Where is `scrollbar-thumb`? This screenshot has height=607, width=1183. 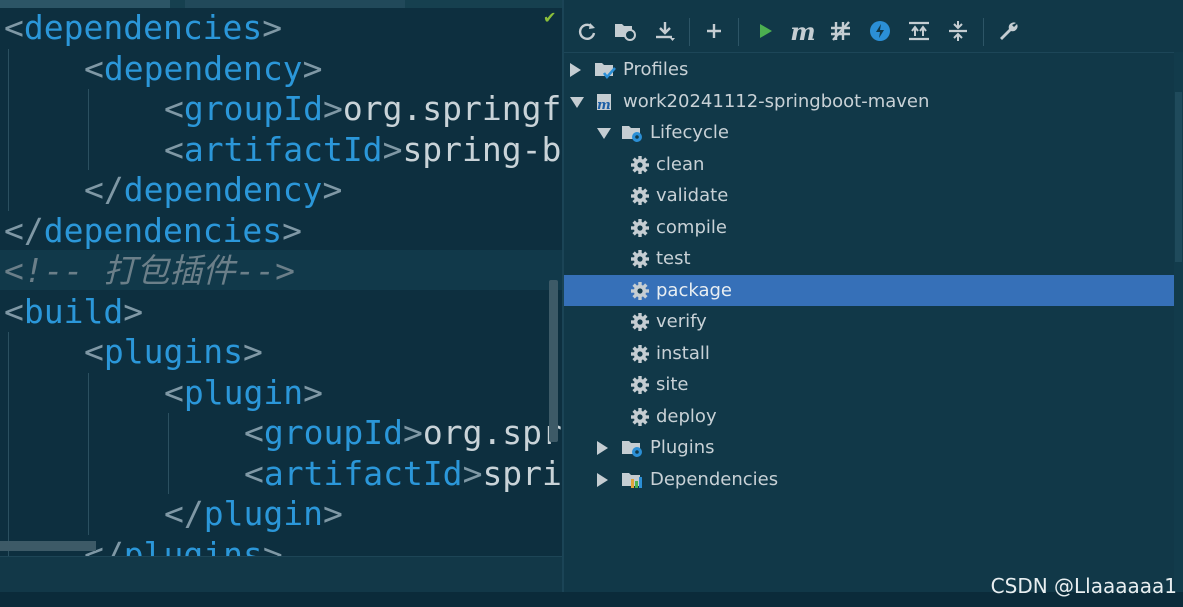 scrollbar-thumb is located at coordinates (1178, 177).